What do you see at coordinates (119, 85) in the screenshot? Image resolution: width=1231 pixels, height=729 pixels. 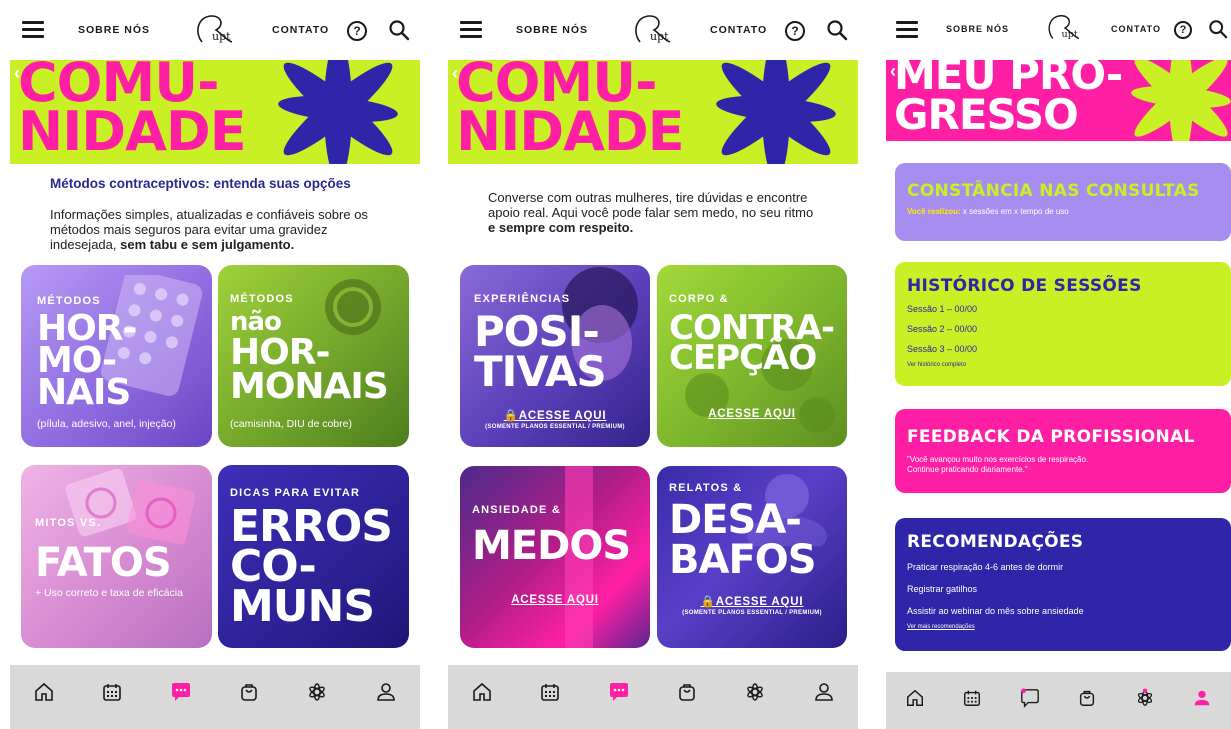 I see `hero-title-line1: COMU-` at bounding box center [119, 85].